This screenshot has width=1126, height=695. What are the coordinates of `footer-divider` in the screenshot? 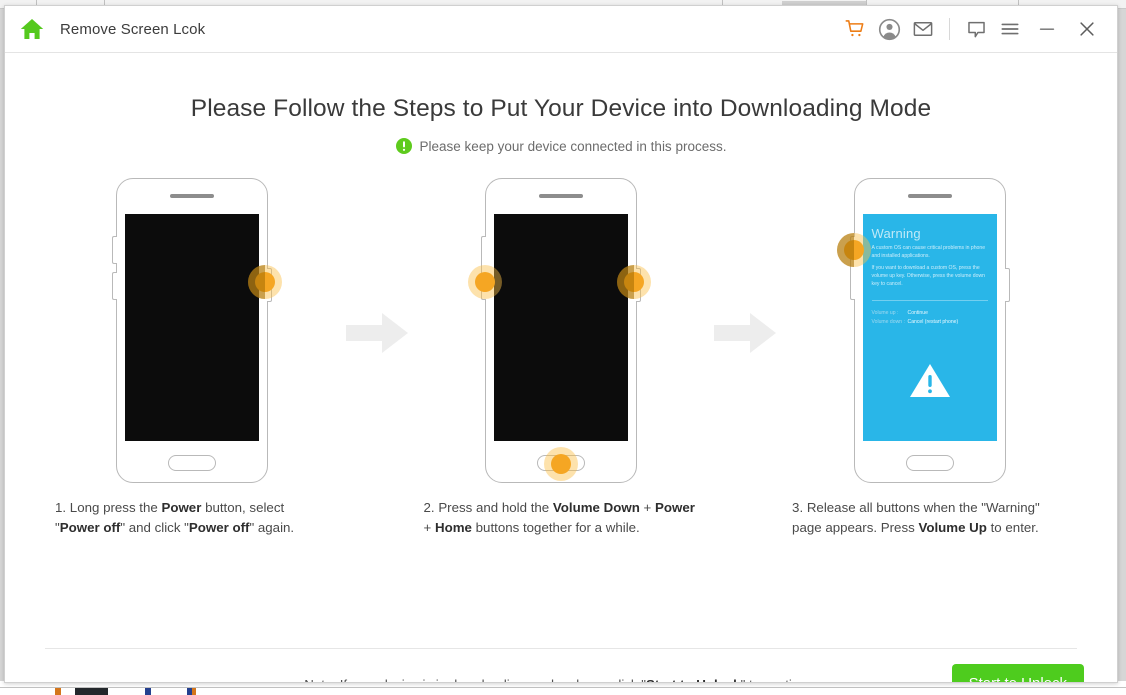 It's located at (561, 648).